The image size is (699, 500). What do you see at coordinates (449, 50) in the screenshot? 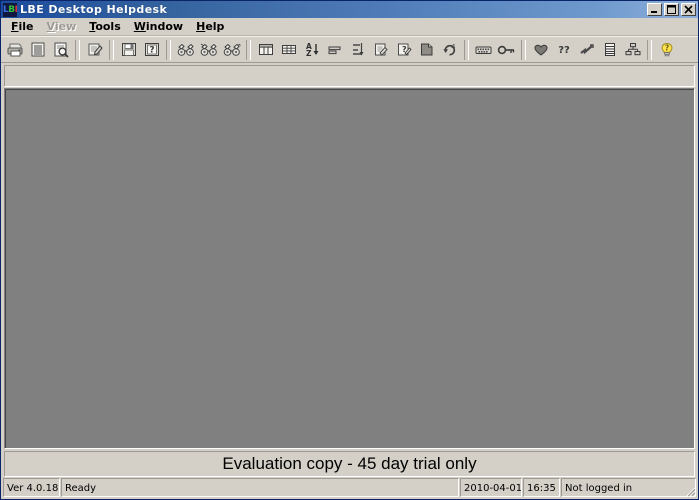
I see `refresh-button: 4` at bounding box center [449, 50].